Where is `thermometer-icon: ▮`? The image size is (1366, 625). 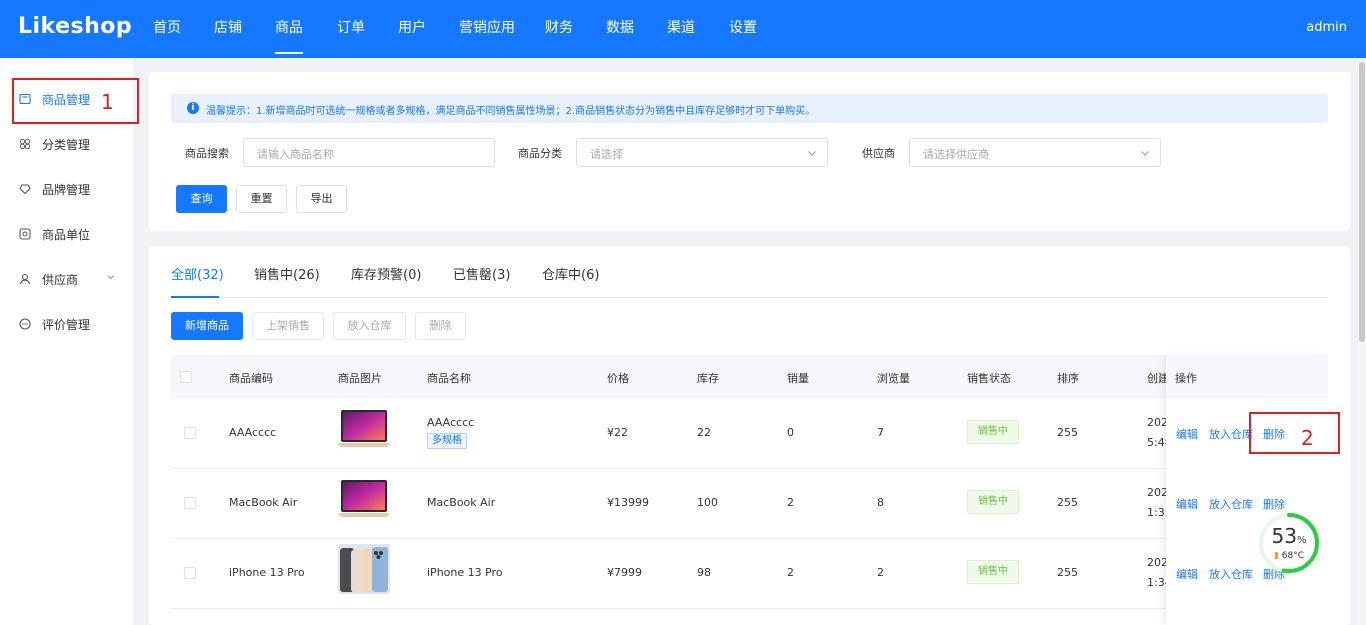
thermometer-icon: ▮ is located at coordinates (1276, 556).